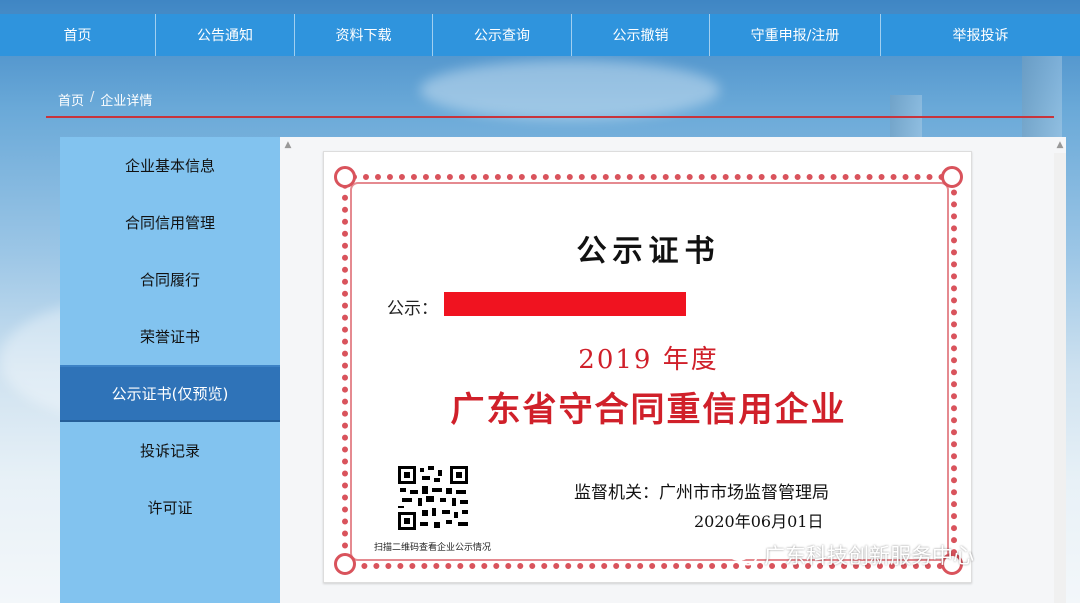 The height and width of the screenshot is (603, 1080). Describe the element at coordinates (170, 222) in the screenshot. I see `sidebar-item-contract-credit: 合同信用管理` at that location.